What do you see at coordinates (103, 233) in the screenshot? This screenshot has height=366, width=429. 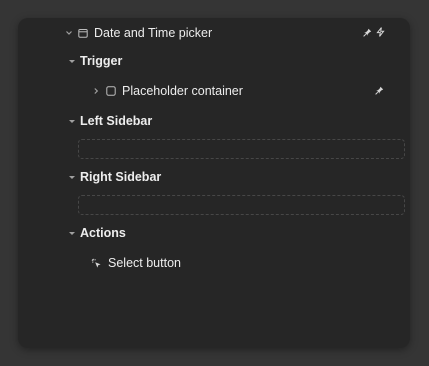 I see `slot-label: Actions` at bounding box center [103, 233].